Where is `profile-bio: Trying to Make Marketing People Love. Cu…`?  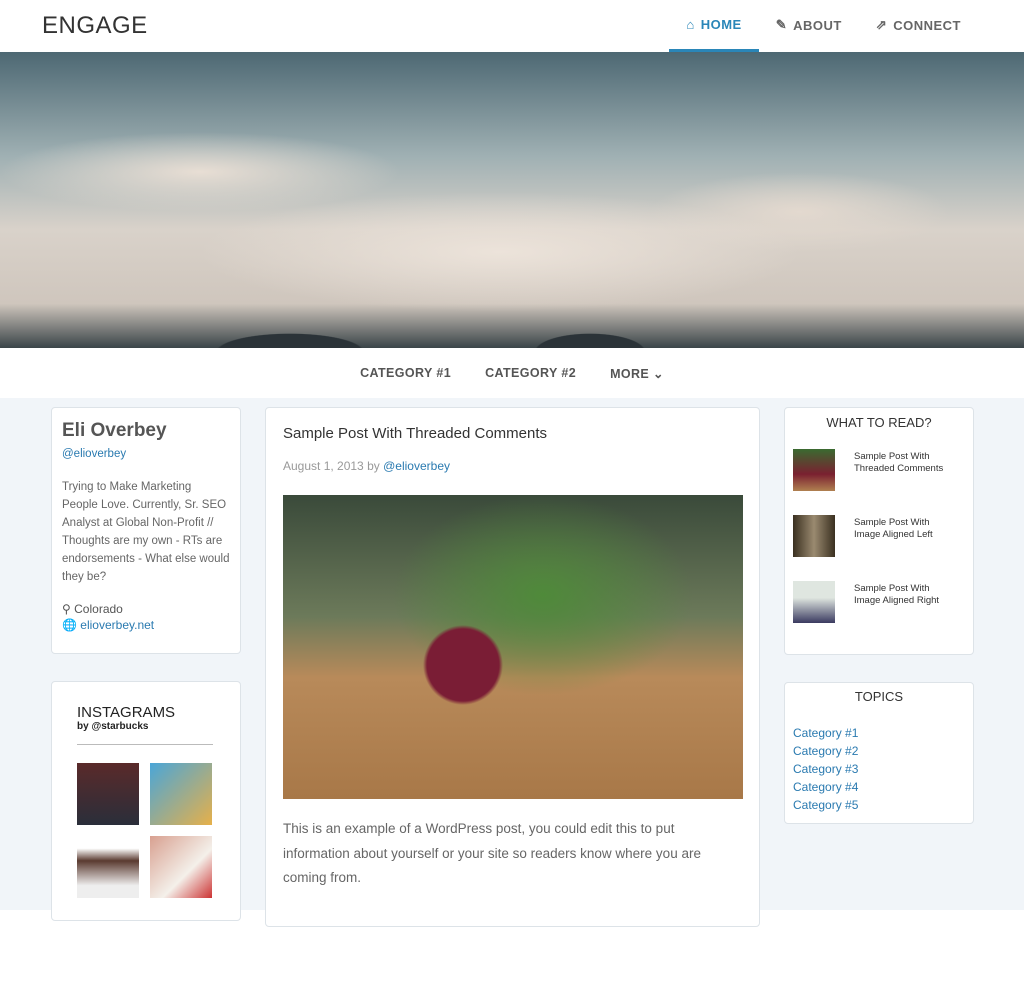
profile-bio: Trying to Make Marketing People Love. Cu… is located at coordinates (146, 532).